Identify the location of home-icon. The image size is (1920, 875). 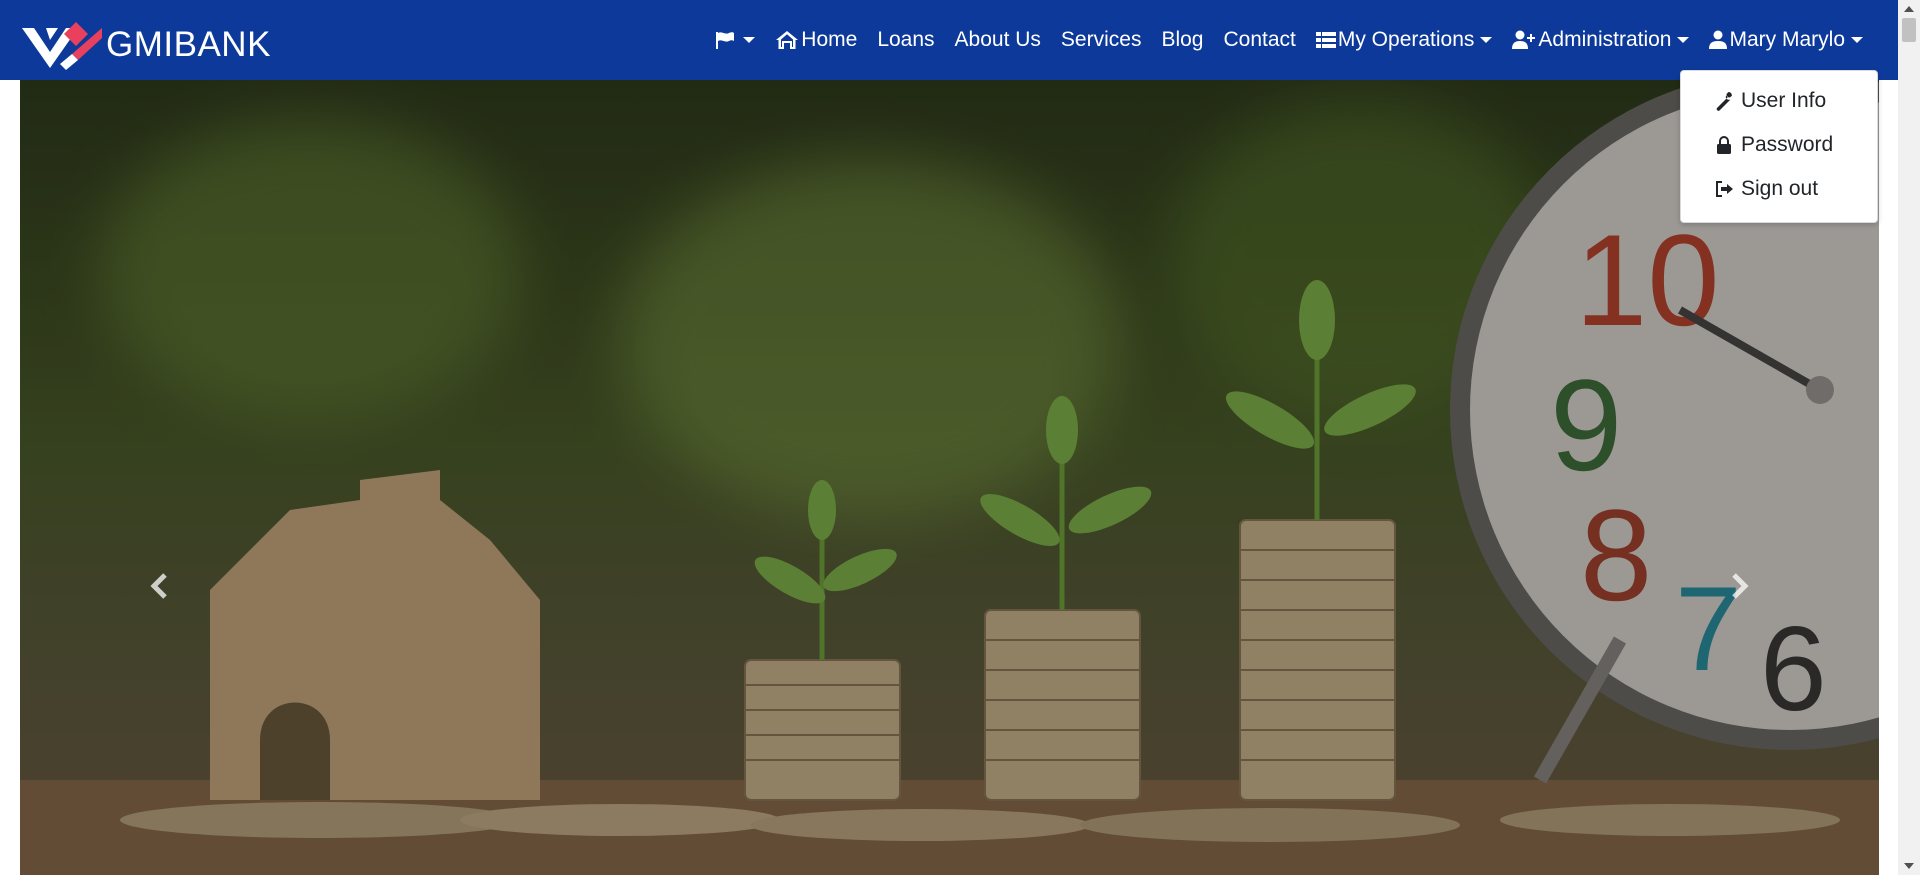
(787, 40).